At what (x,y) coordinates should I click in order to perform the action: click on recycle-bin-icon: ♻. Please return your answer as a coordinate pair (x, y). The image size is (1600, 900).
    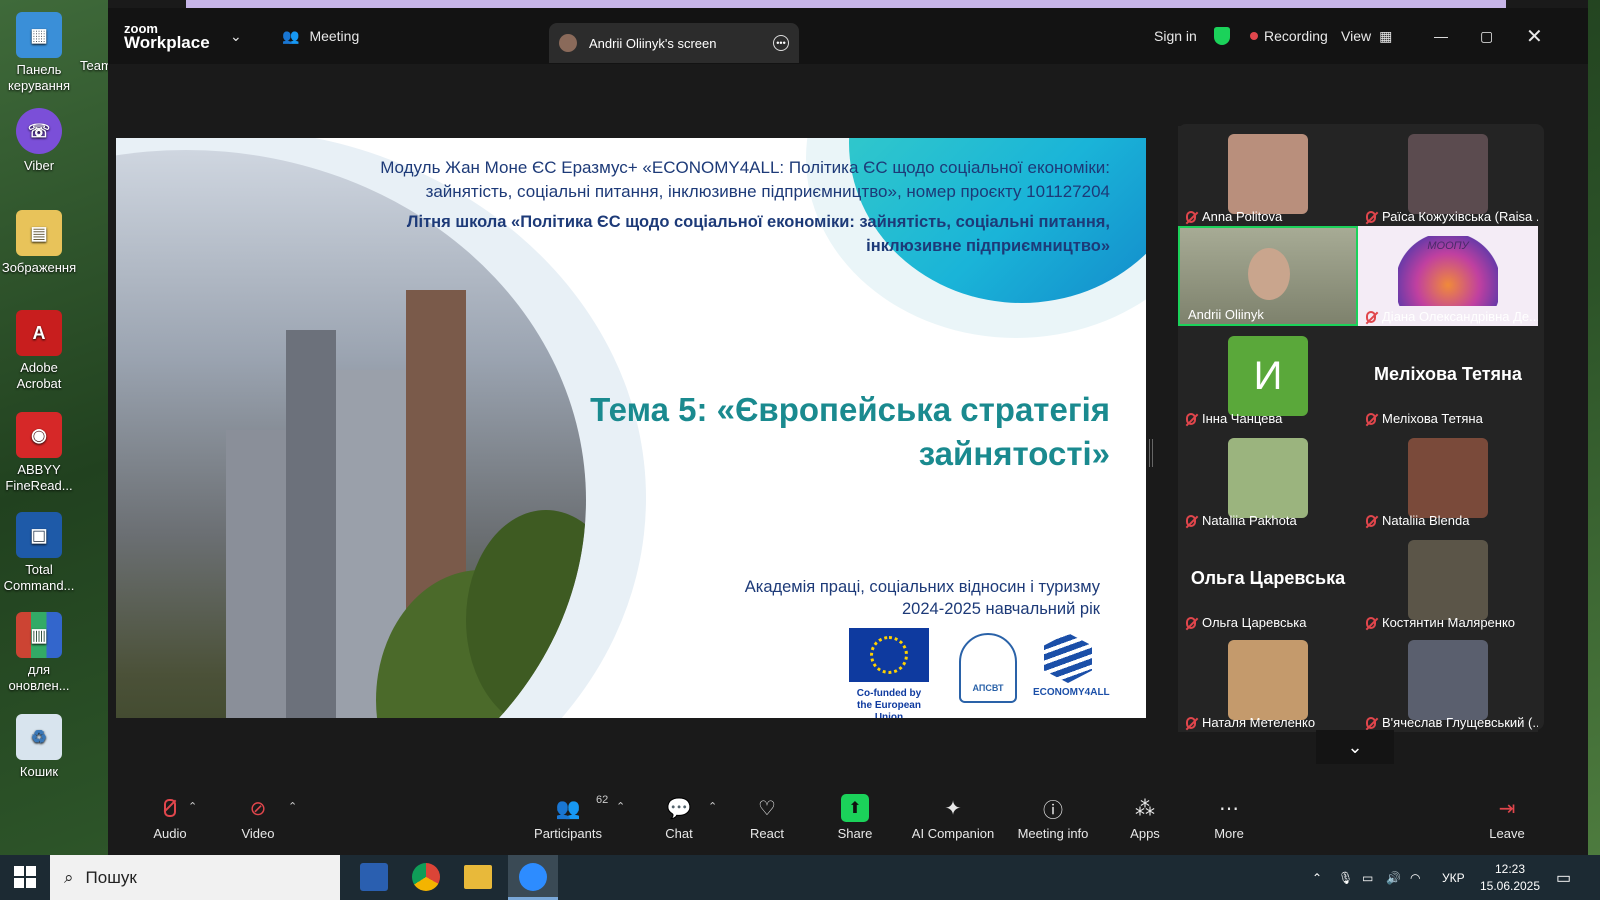
    Looking at the image, I should click on (39, 737).